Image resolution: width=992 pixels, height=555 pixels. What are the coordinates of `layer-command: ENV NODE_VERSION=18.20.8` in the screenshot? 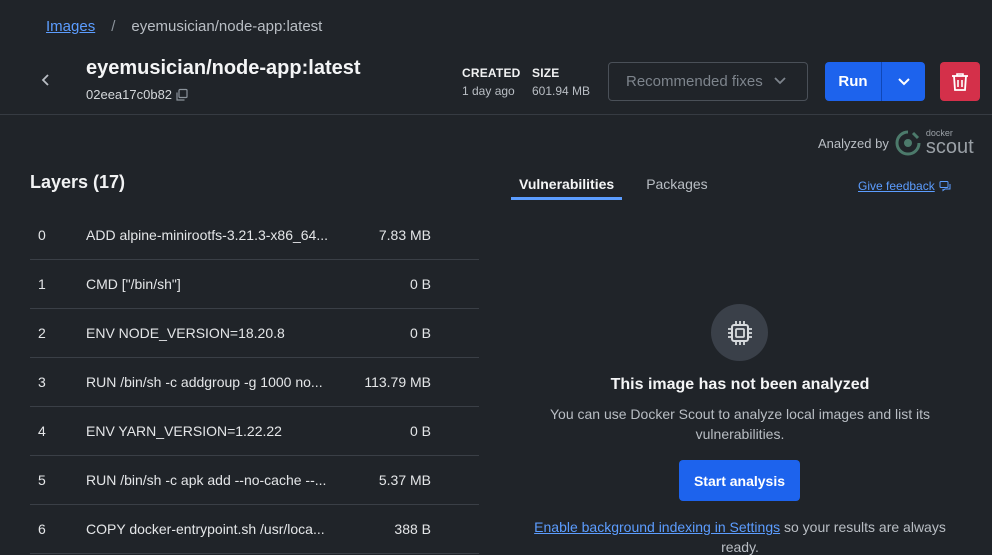 It's located at (185, 333).